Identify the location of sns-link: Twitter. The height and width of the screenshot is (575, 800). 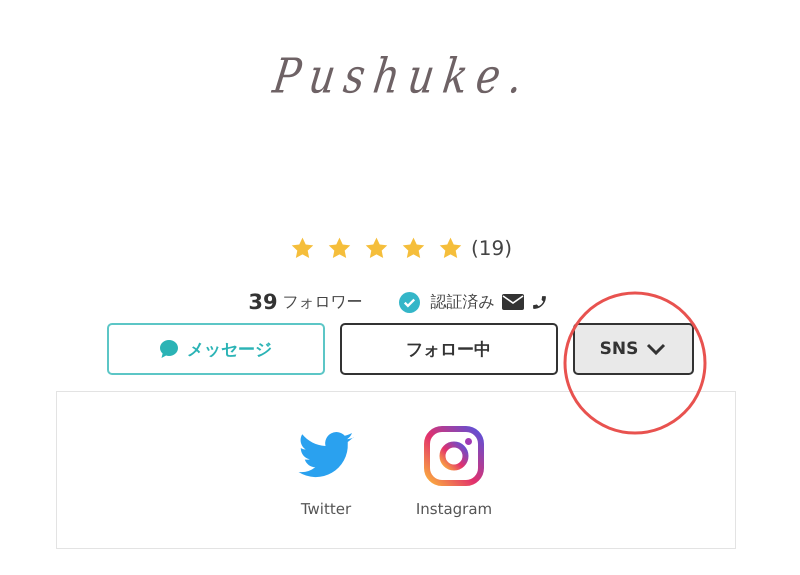
(326, 487).